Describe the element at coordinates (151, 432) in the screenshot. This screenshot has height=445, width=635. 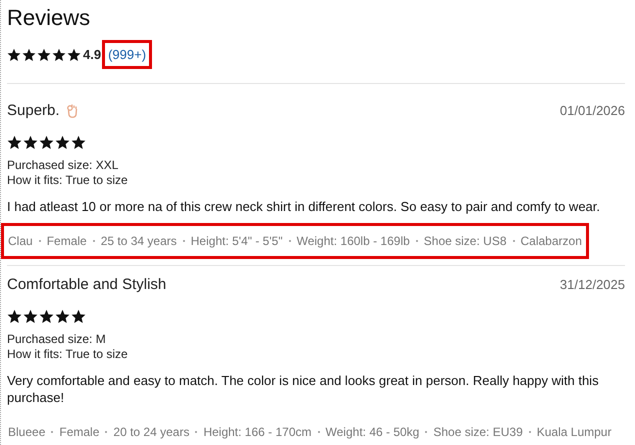
I see `reviewer-detail: 20 to 24 years` at that location.